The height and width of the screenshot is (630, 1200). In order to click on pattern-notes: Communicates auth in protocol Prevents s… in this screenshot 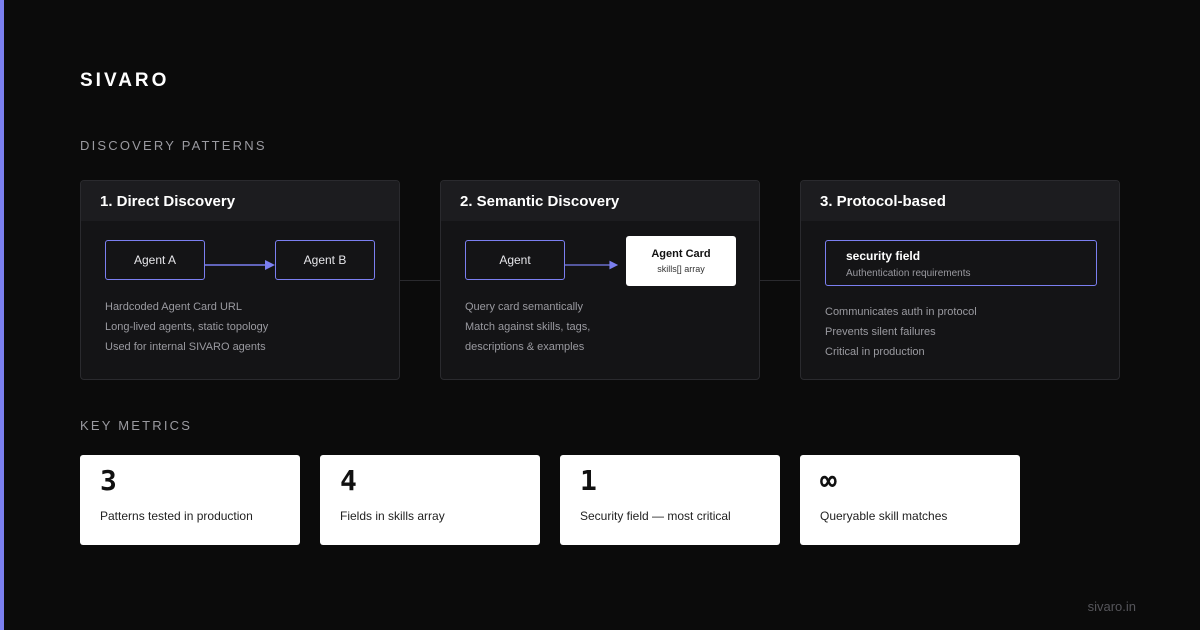, I will do `click(901, 332)`.